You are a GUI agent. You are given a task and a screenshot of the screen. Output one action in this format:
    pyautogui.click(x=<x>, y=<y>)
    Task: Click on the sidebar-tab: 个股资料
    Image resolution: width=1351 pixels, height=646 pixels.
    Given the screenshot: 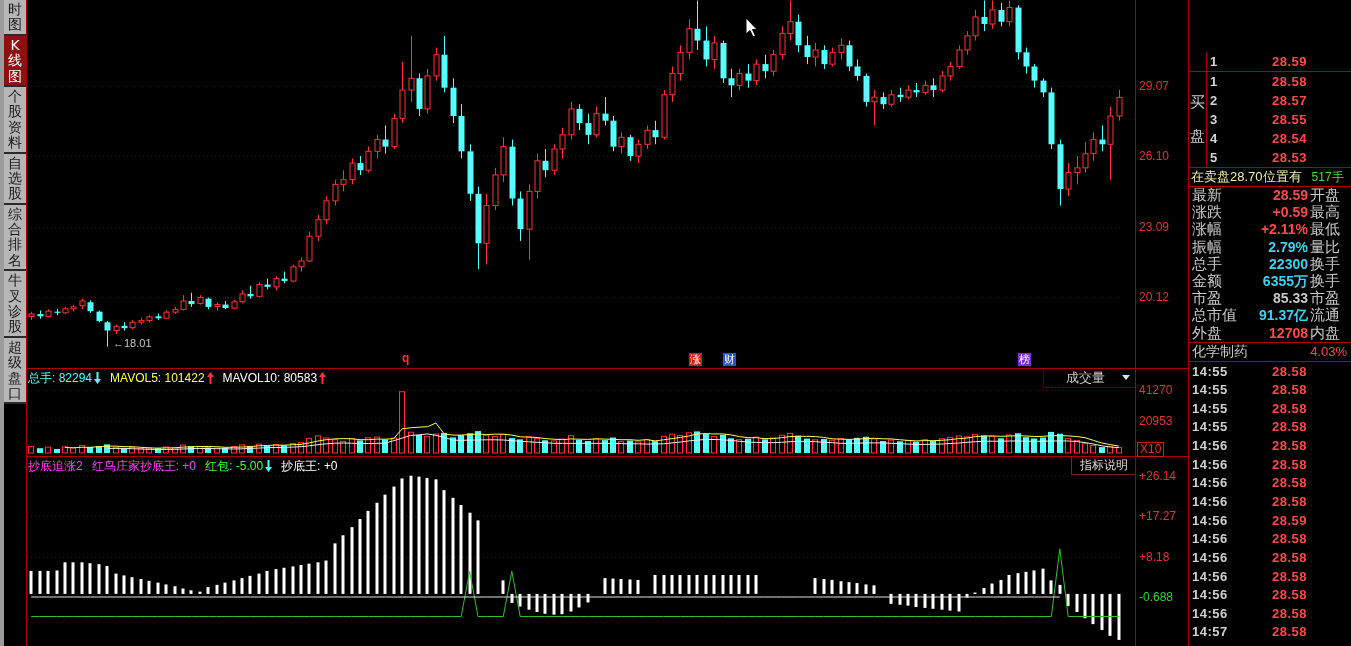 What is the action you would take?
    pyautogui.click(x=15, y=120)
    